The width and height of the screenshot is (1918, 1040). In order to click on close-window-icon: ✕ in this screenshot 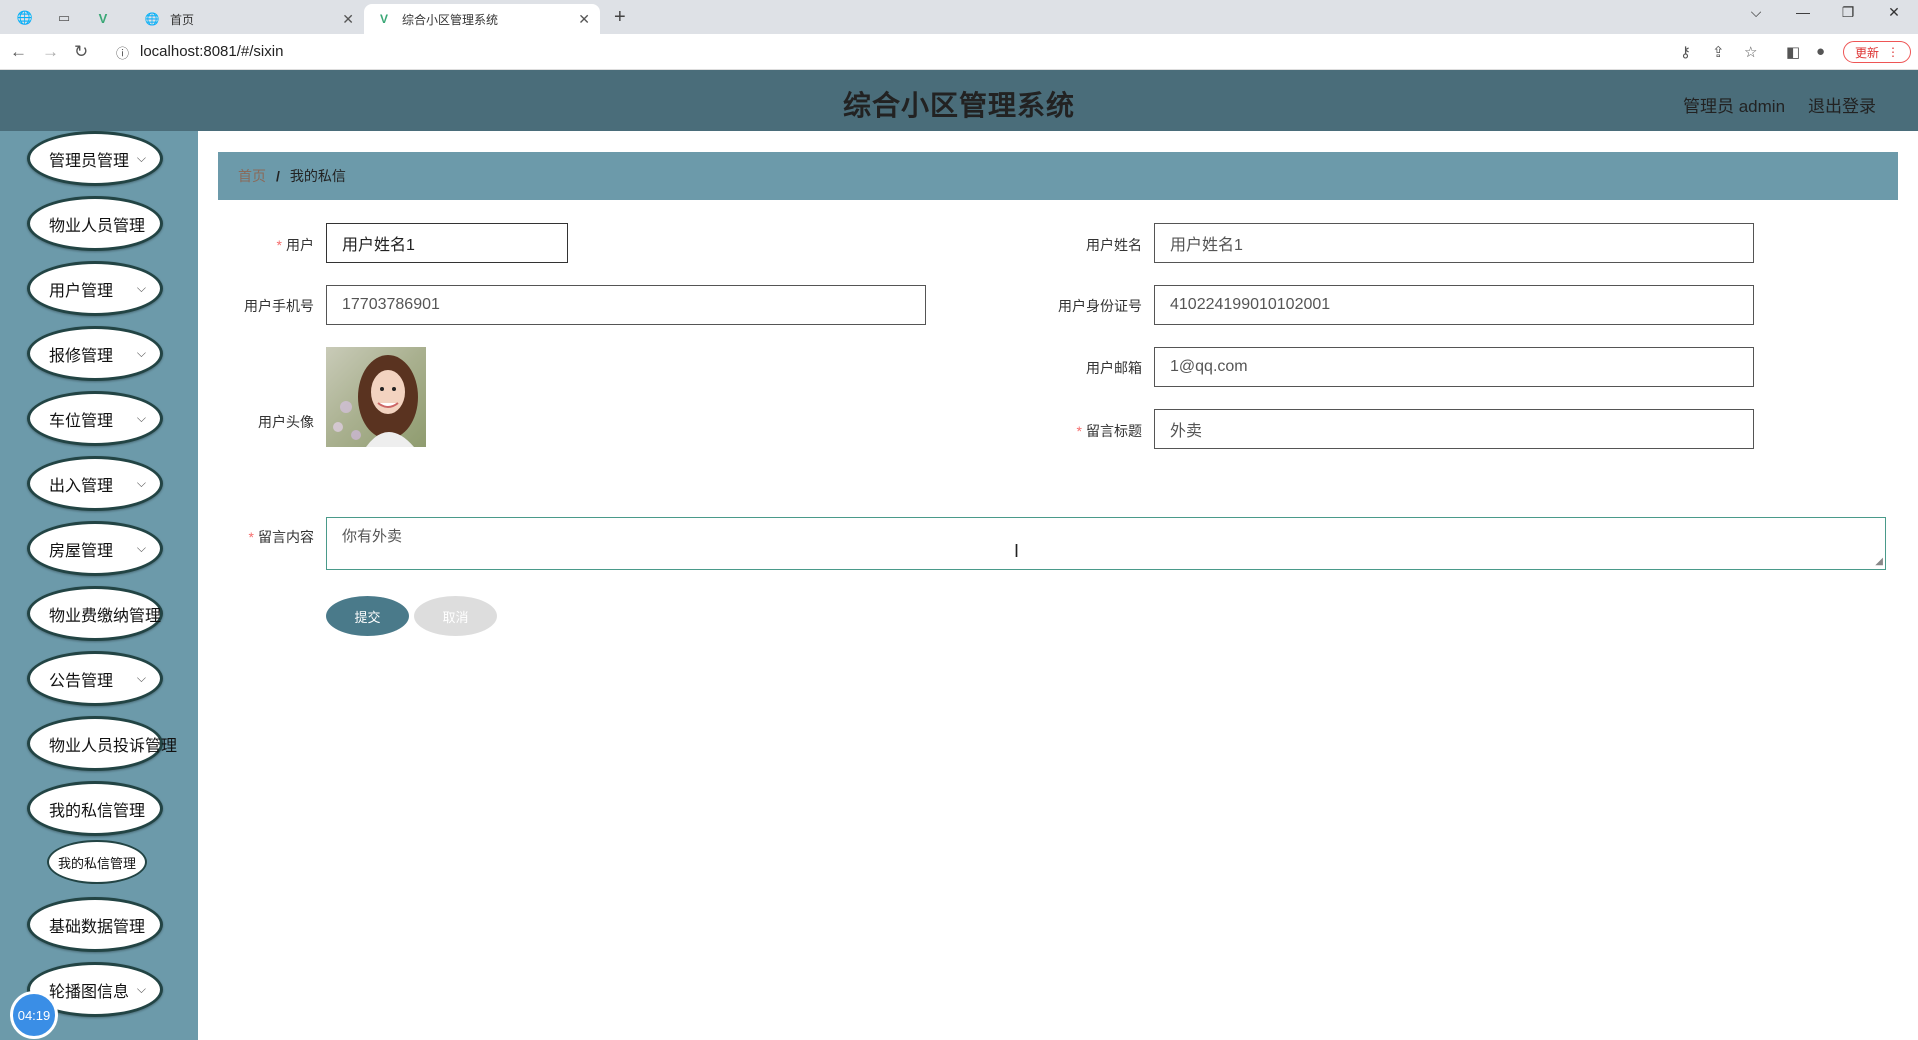, I will do `click(1894, 12)`.